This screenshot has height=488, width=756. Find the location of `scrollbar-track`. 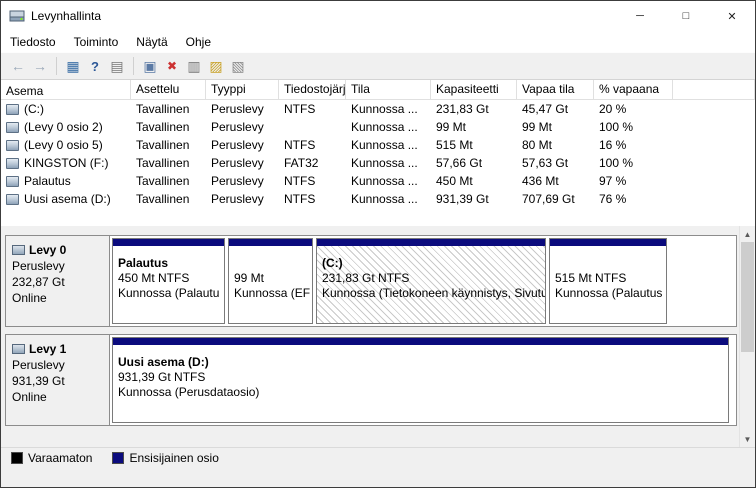

scrollbar-track is located at coordinates (747, 336).